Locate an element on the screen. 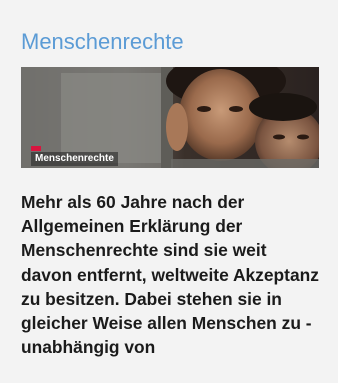 Image resolution: width=338 pixels, height=383 pixels. image-caption: Menschenrechte is located at coordinates (74, 159).